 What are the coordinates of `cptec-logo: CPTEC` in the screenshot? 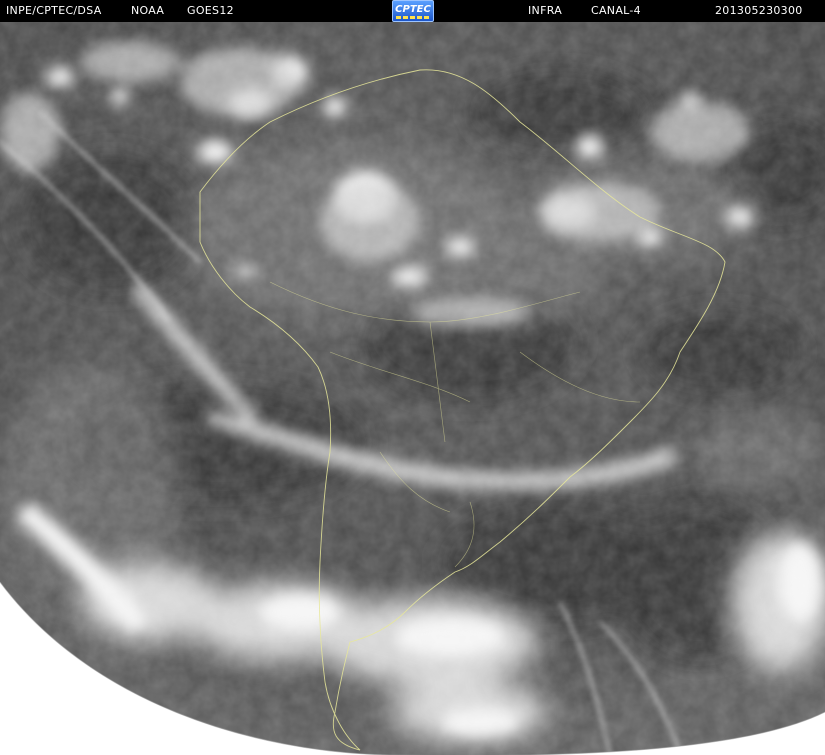 It's located at (413, 11).